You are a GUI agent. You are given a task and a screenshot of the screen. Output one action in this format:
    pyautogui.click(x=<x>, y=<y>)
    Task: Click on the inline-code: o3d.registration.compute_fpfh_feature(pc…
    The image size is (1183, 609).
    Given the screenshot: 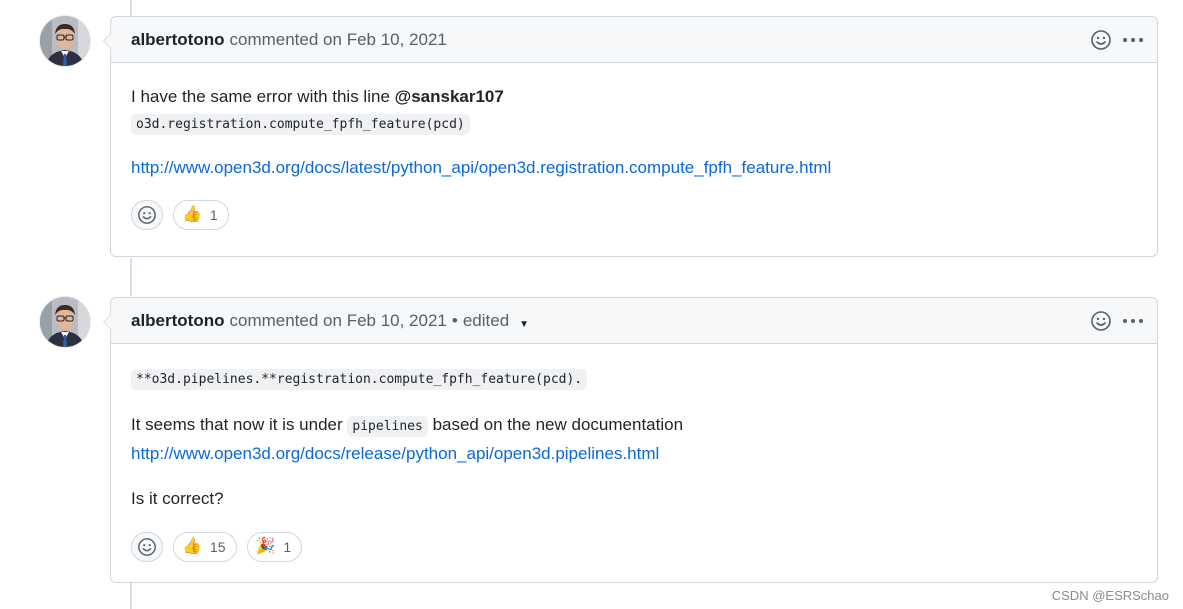 What is the action you would take?
    pyautogui.click(x=300, y=124)
    